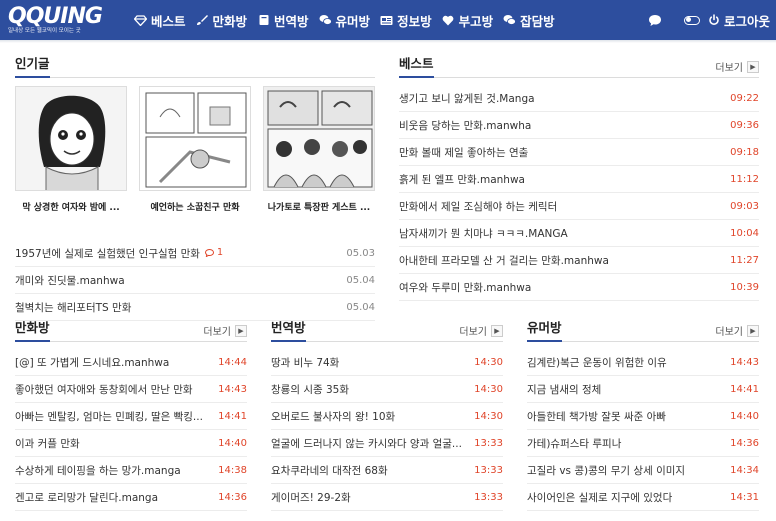 This screenshot has height=521, width=776. Describe the element at coordinates (739, 20) in the screenshot. I see `logout-button: 로그아웃` at that location.